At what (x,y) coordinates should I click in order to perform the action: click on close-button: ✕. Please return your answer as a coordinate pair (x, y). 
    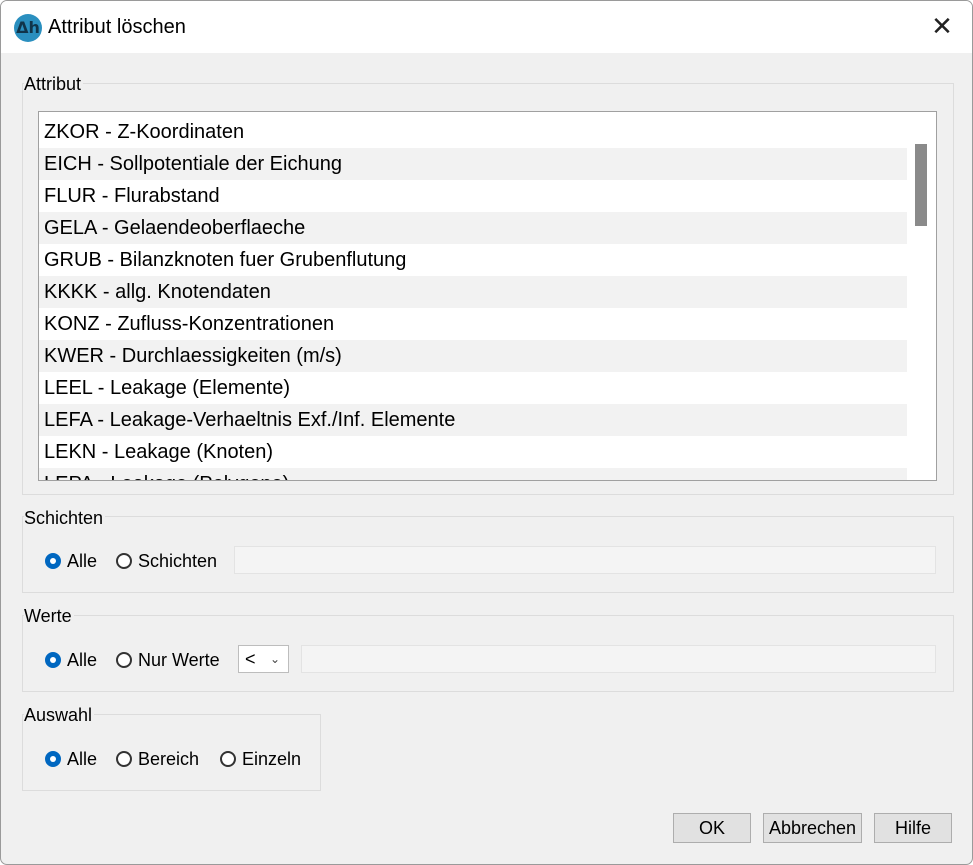
    Looking at the image, I should click on (942, 27).